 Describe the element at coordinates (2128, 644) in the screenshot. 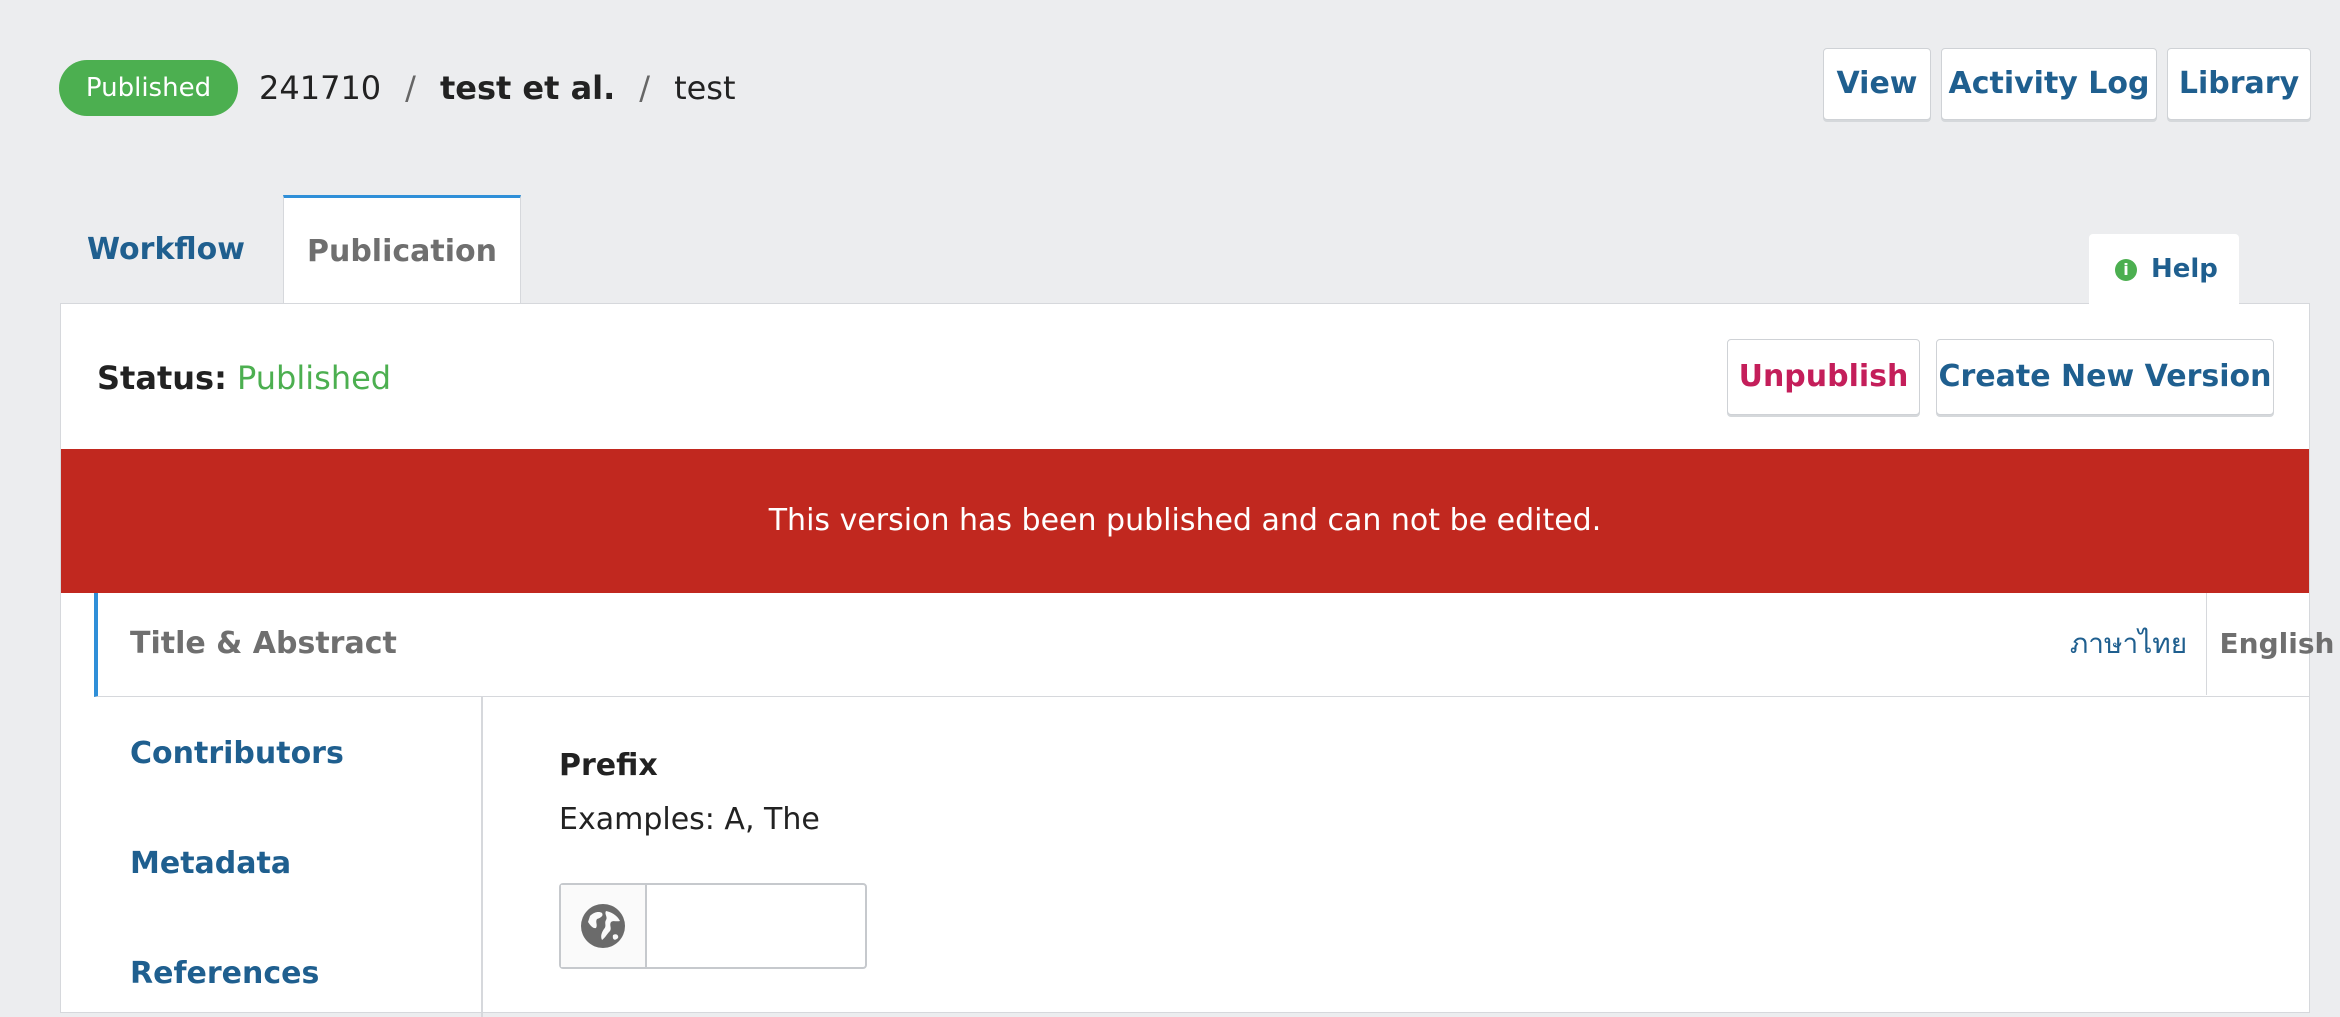

I see `language-tab-thai: ภาษาไทย` at that location.